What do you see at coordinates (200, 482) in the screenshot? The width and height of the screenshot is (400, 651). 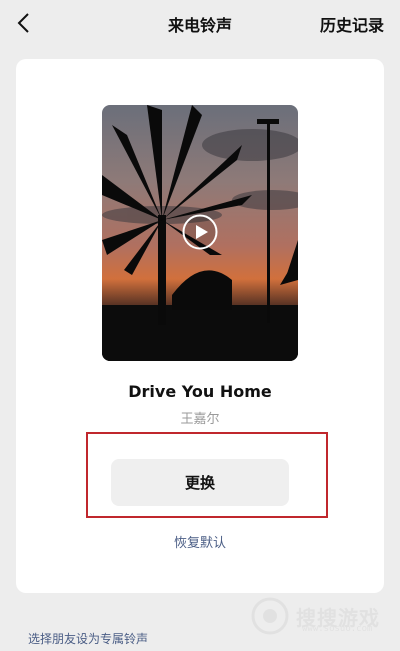 I see `change-button: 更换` at bounding box center [200, 482].